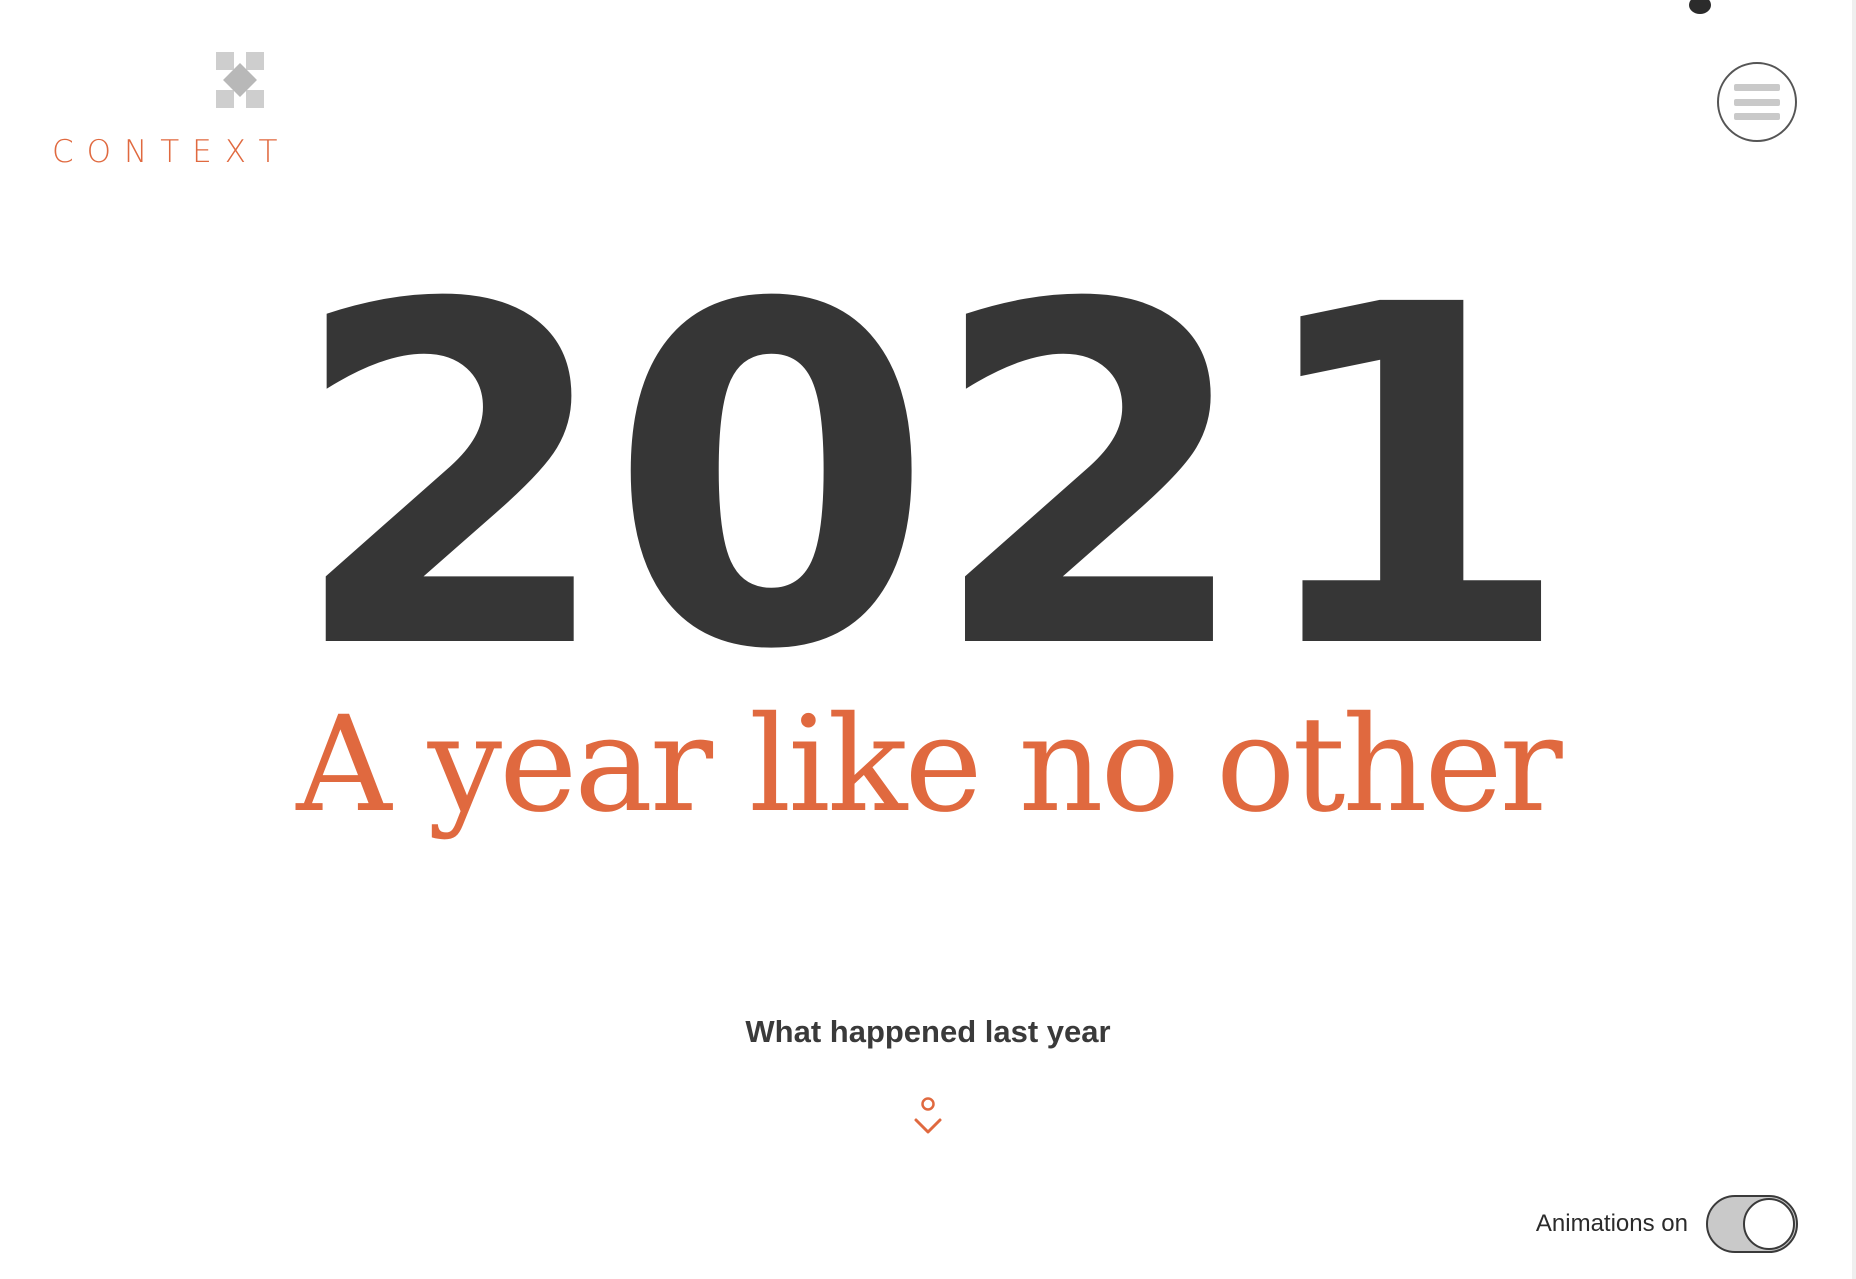  I want to click on animations-toggle, so click(1752, 1224).